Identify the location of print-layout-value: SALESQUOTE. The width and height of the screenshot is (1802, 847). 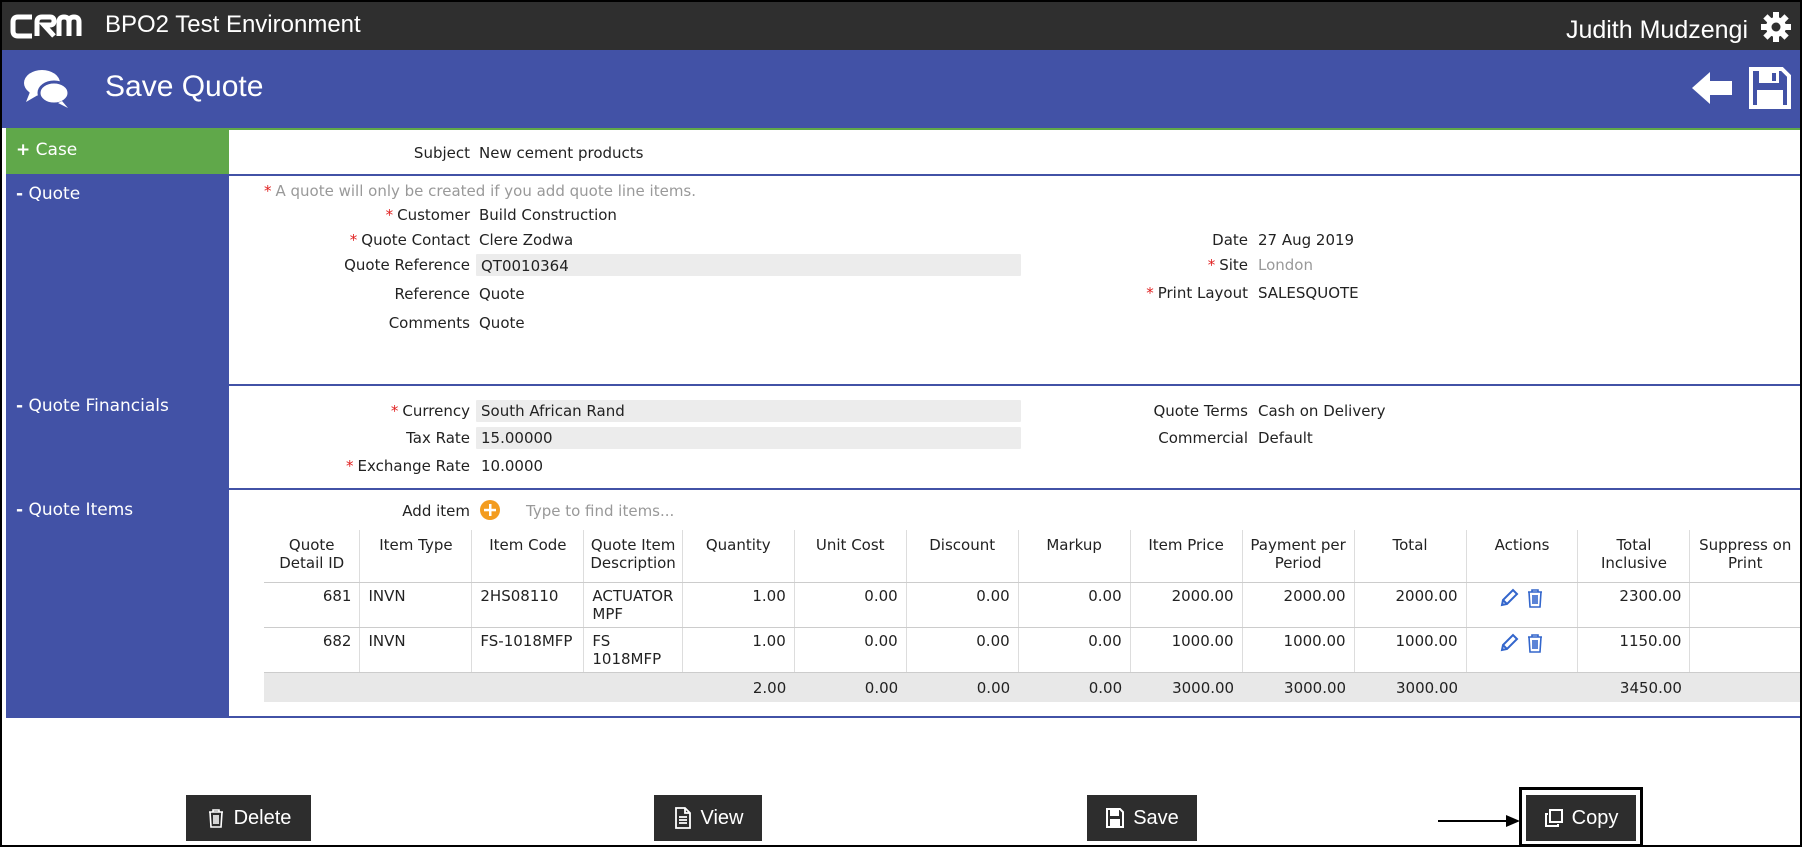
(1308, 293).